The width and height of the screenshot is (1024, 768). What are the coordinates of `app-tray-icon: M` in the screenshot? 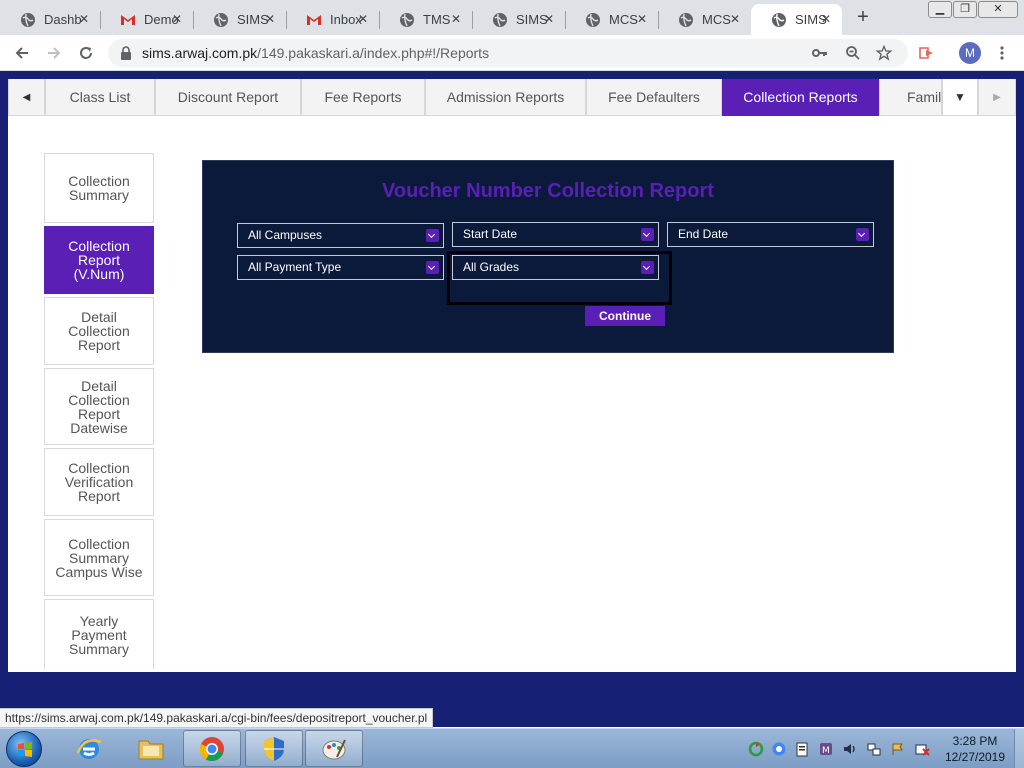 It's located at (826, 749).